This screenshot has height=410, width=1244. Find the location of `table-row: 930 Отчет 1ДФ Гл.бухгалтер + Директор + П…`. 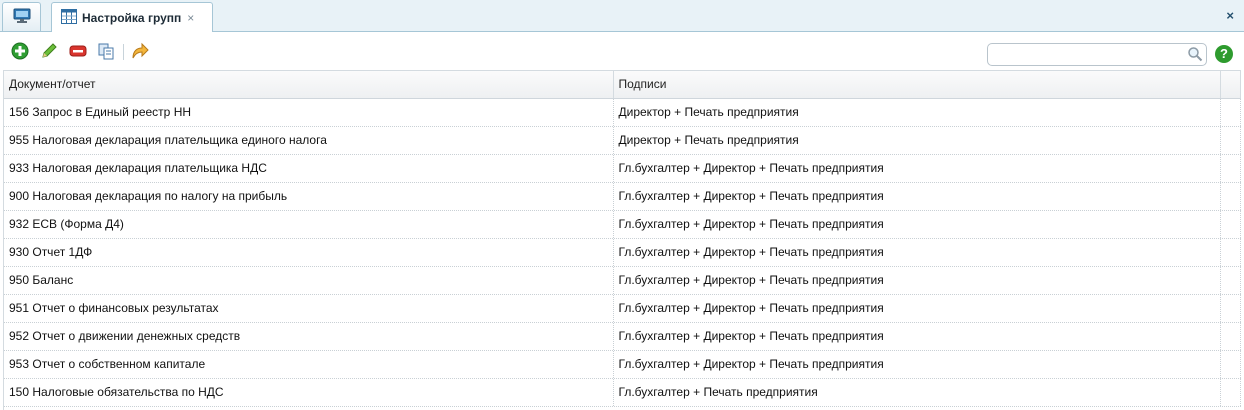

table-row: 930 Отчет 1ДФ Гл.бухгалтер + Директор + П… is located at coordinates (622, 253).